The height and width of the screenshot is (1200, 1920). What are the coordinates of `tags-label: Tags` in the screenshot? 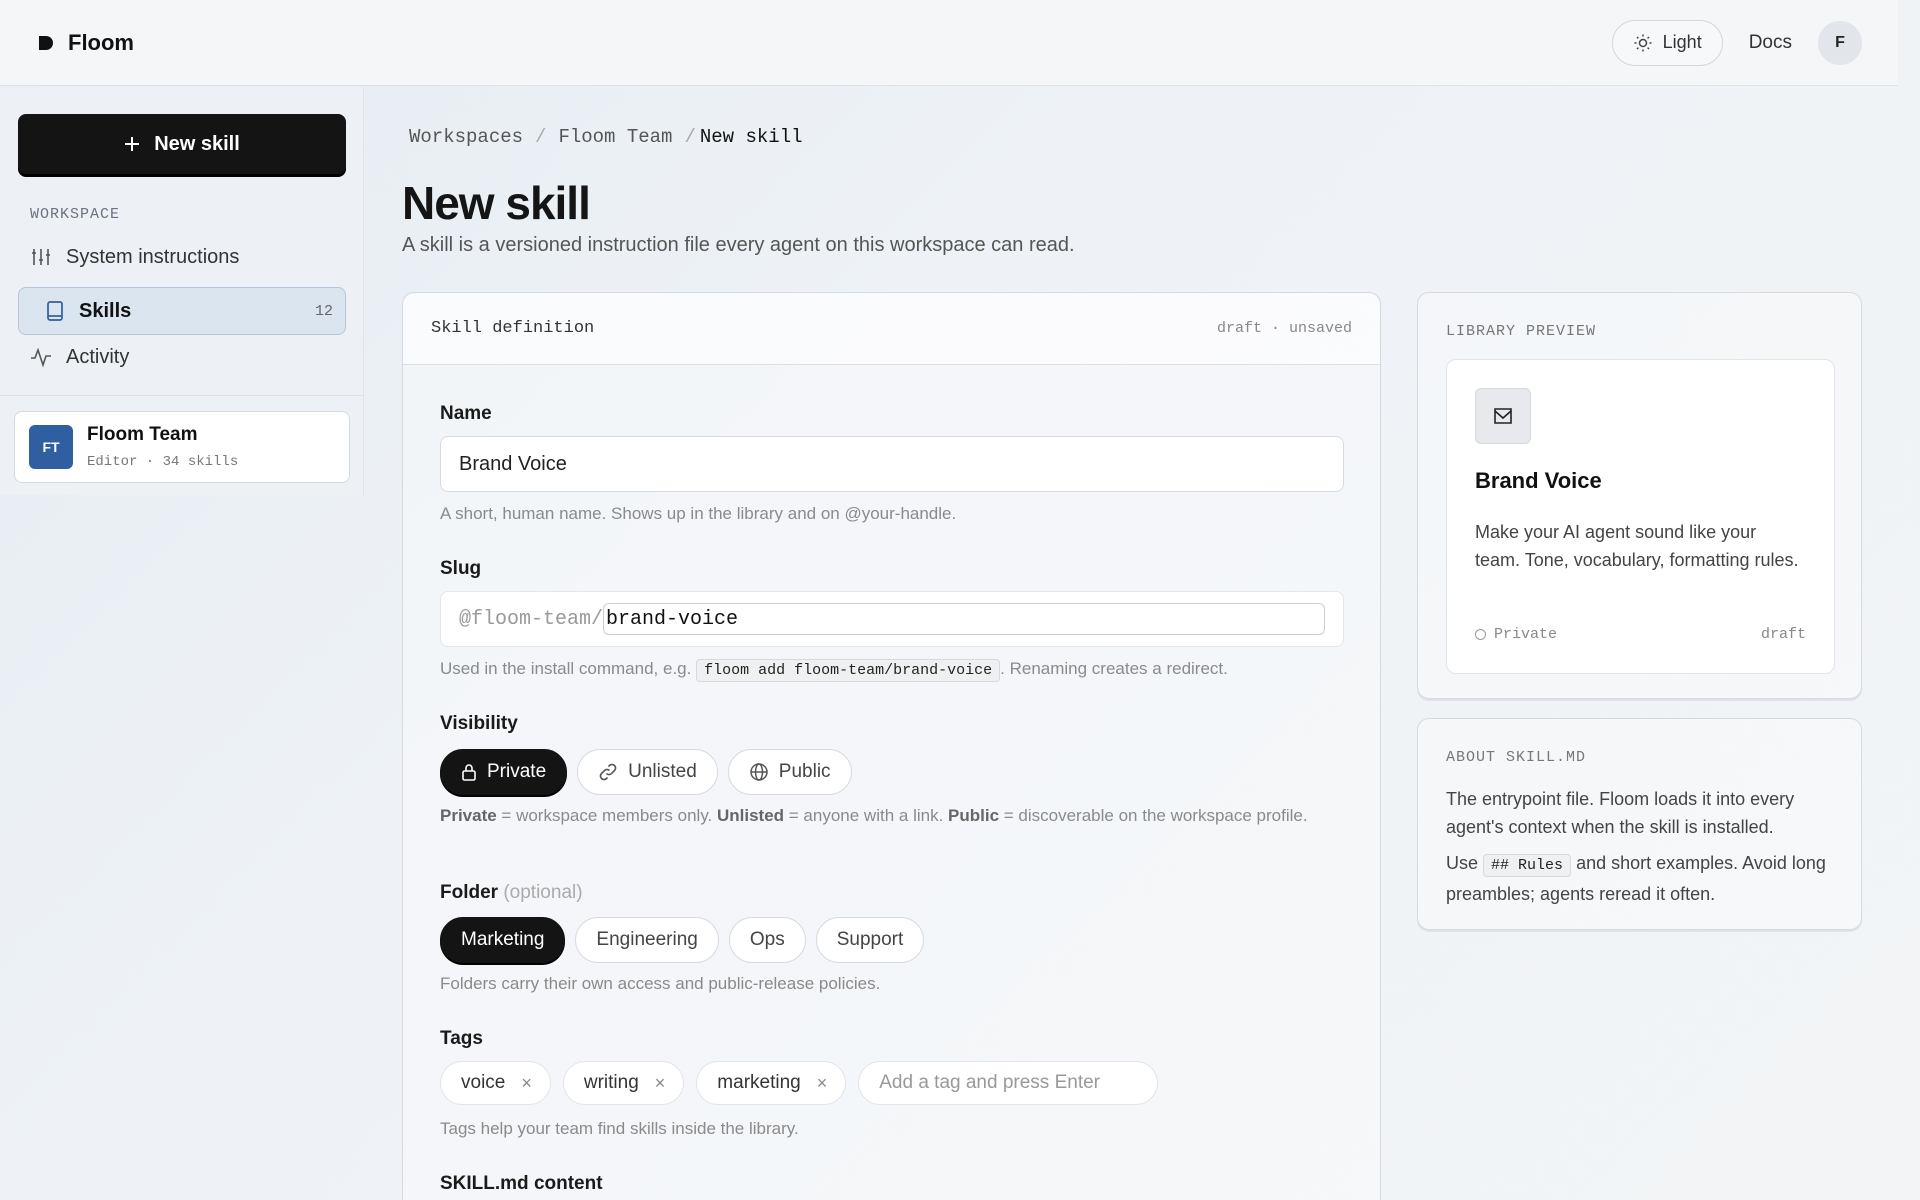 It's located at (461, 1038).